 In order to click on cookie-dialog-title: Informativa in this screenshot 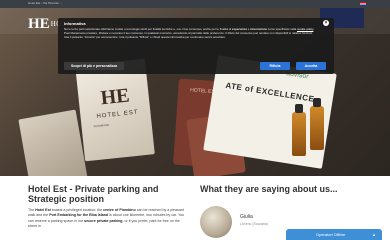, I will do `click(75, 23)`.